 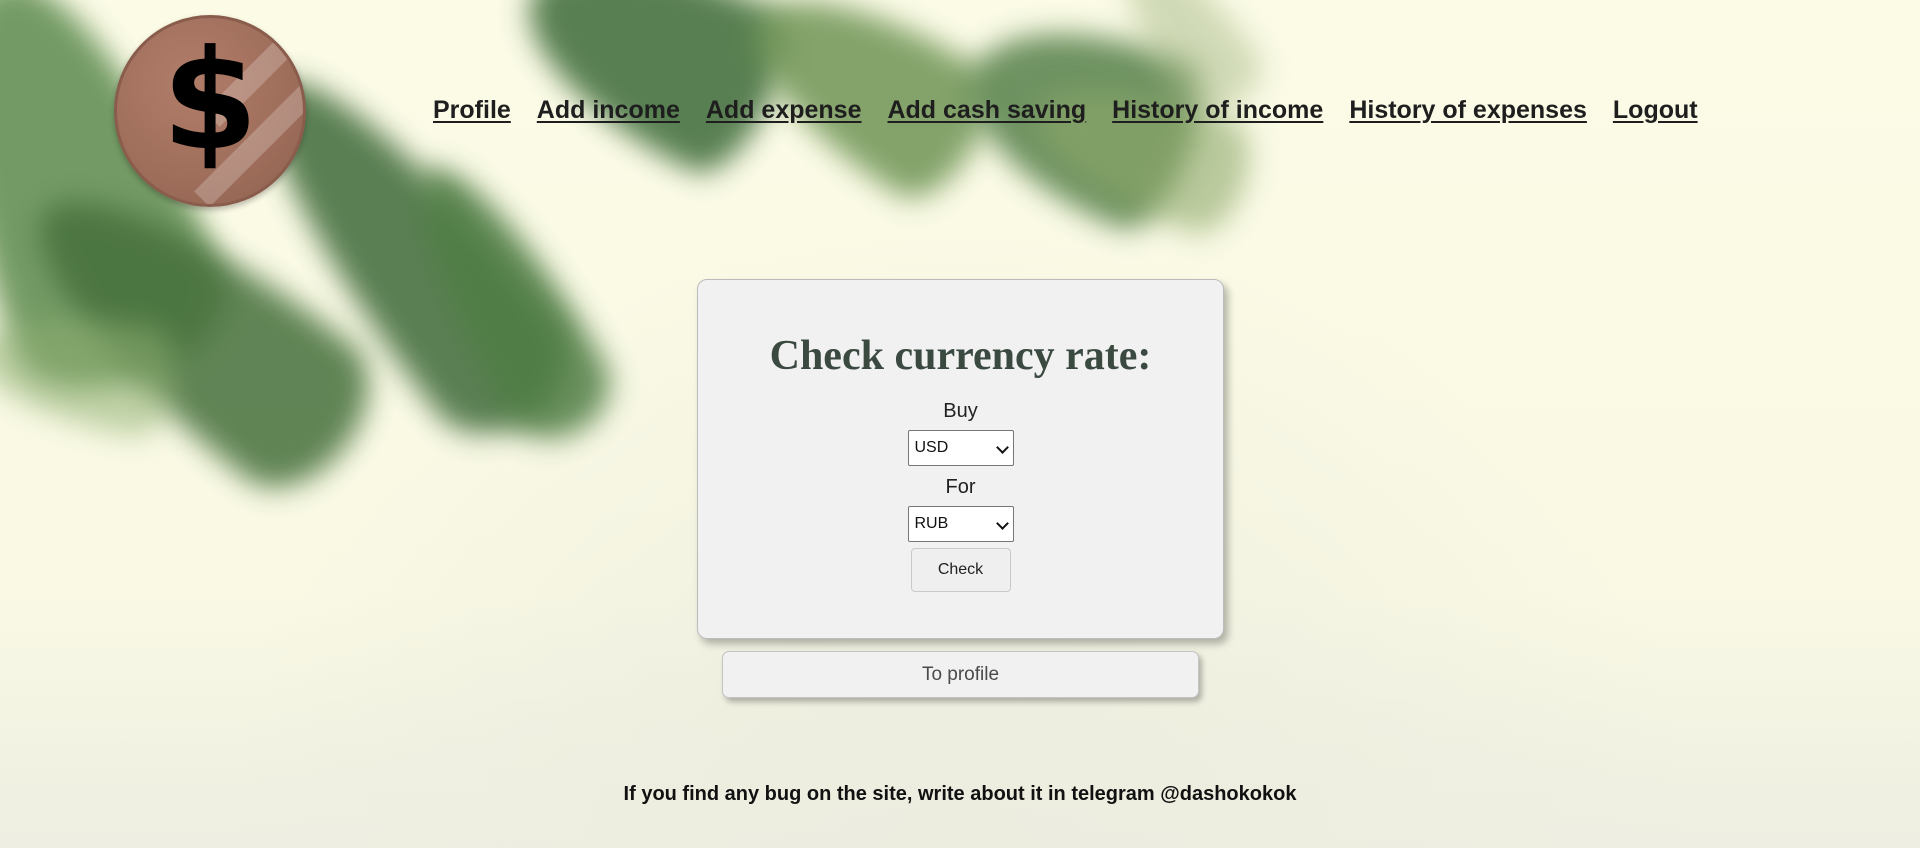 I want to click on nav-add-income-link: Add income, so click(x=608, y=110).